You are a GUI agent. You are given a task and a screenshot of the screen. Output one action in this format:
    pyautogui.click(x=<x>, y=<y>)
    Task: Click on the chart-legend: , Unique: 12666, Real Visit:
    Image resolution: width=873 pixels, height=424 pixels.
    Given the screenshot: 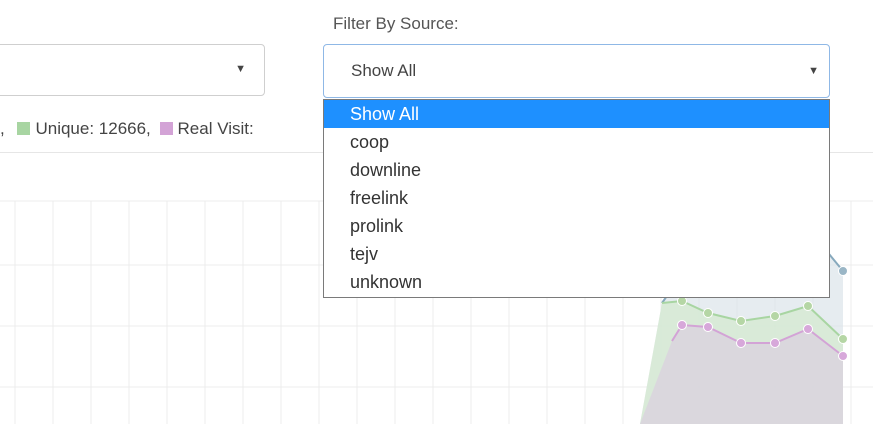 What is the action you would take?
    pyautogui.click(x=127, y=129)
    